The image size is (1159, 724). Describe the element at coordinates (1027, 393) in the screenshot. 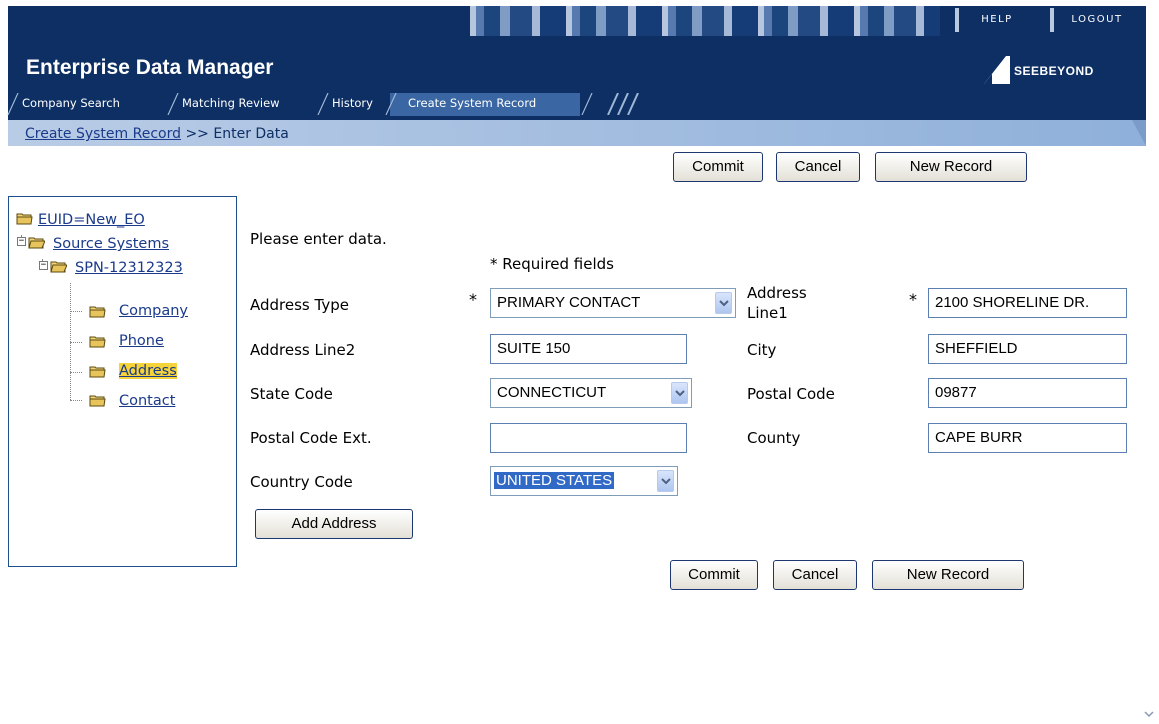

I see `postal-code-input: 09877` at that location.